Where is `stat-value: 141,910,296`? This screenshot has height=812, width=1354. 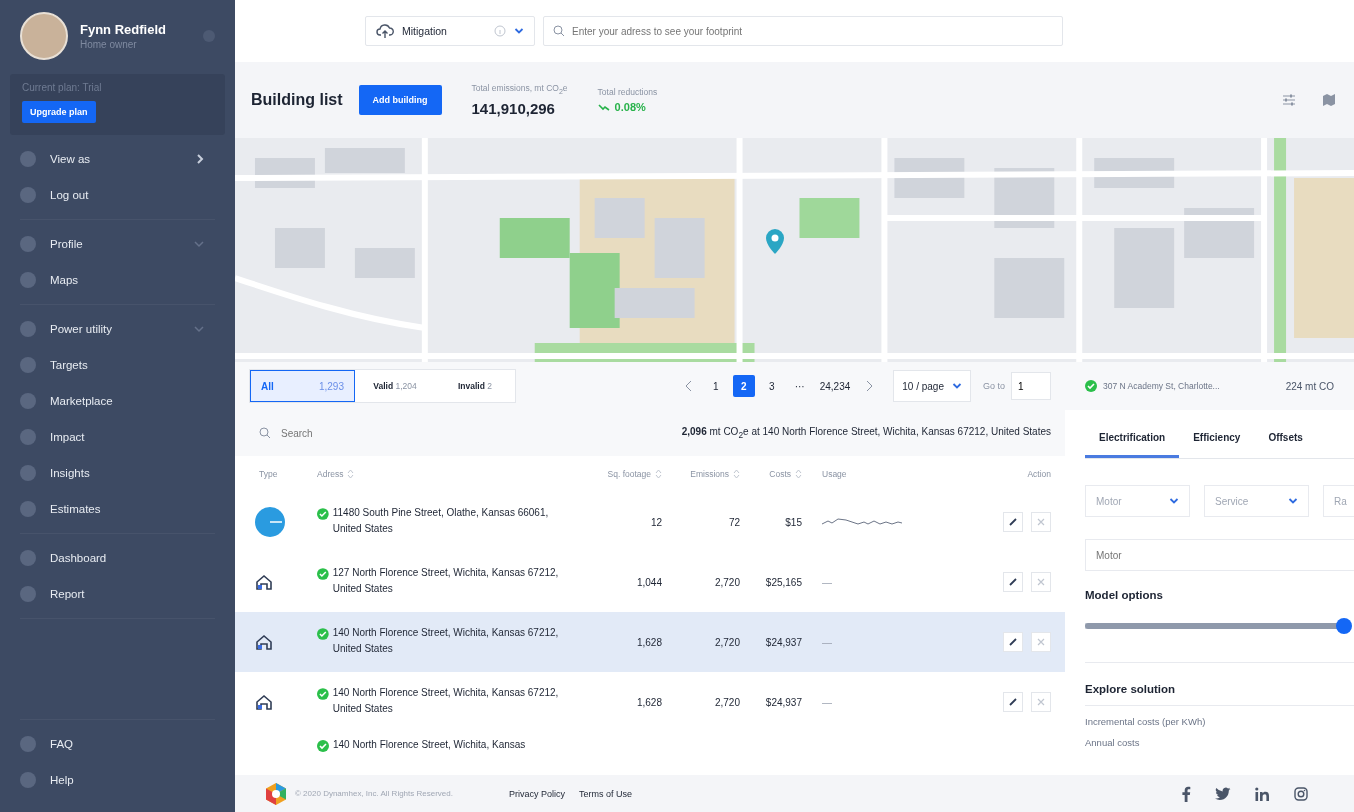
stat-value: 141,910,296 is located at coordinates (513, 108).